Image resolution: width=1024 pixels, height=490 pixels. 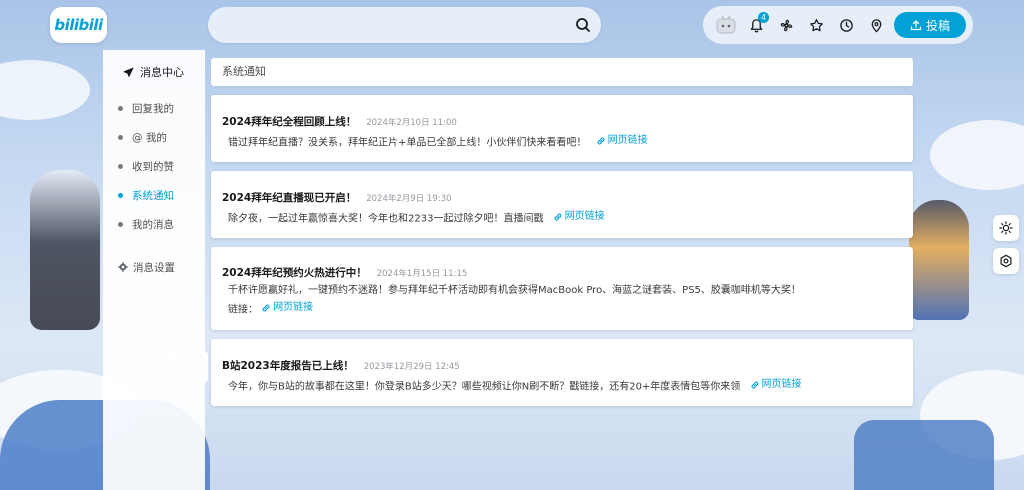 I want to click on page-title: 系统通知, so click(x=562, y=72).